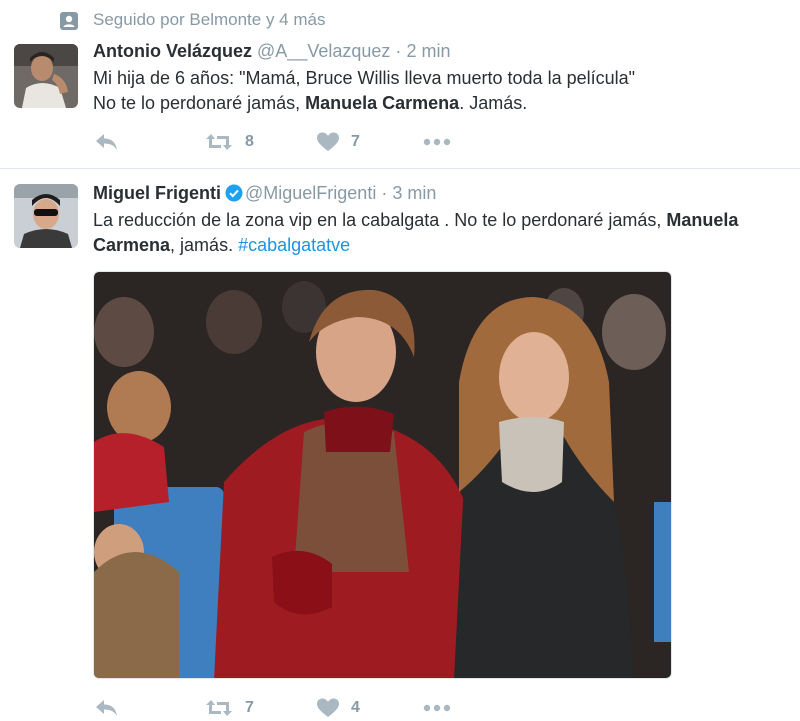 Image resolution: width=800 pixels, height=721 pixels. I want to click on author-handle: @MiguelFrigenti, so click(310, 193).